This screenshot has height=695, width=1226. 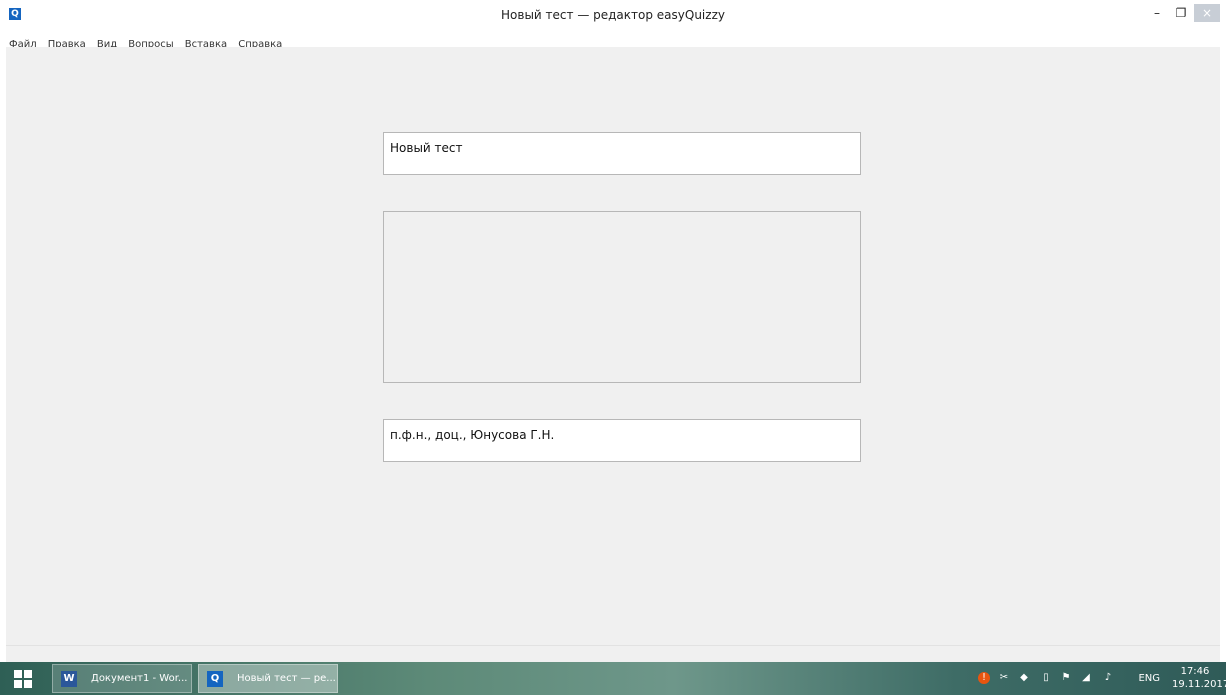 What do you see at coordinates (1181, 13) in the screenshot?
I see `maximize-button: ❐` at bounding box center [1181, 13].